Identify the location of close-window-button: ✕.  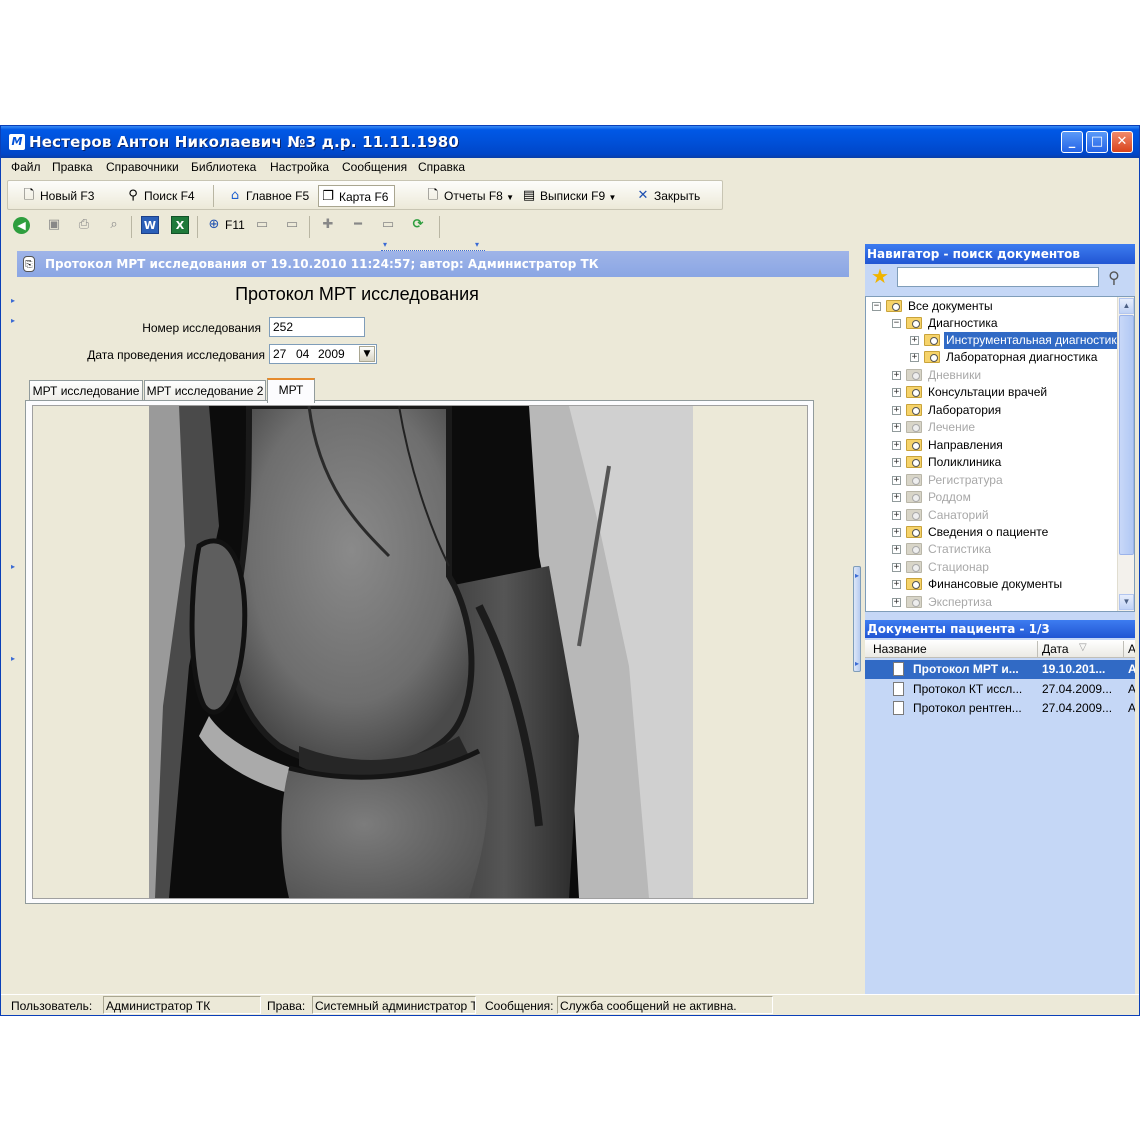
(1122, 142).